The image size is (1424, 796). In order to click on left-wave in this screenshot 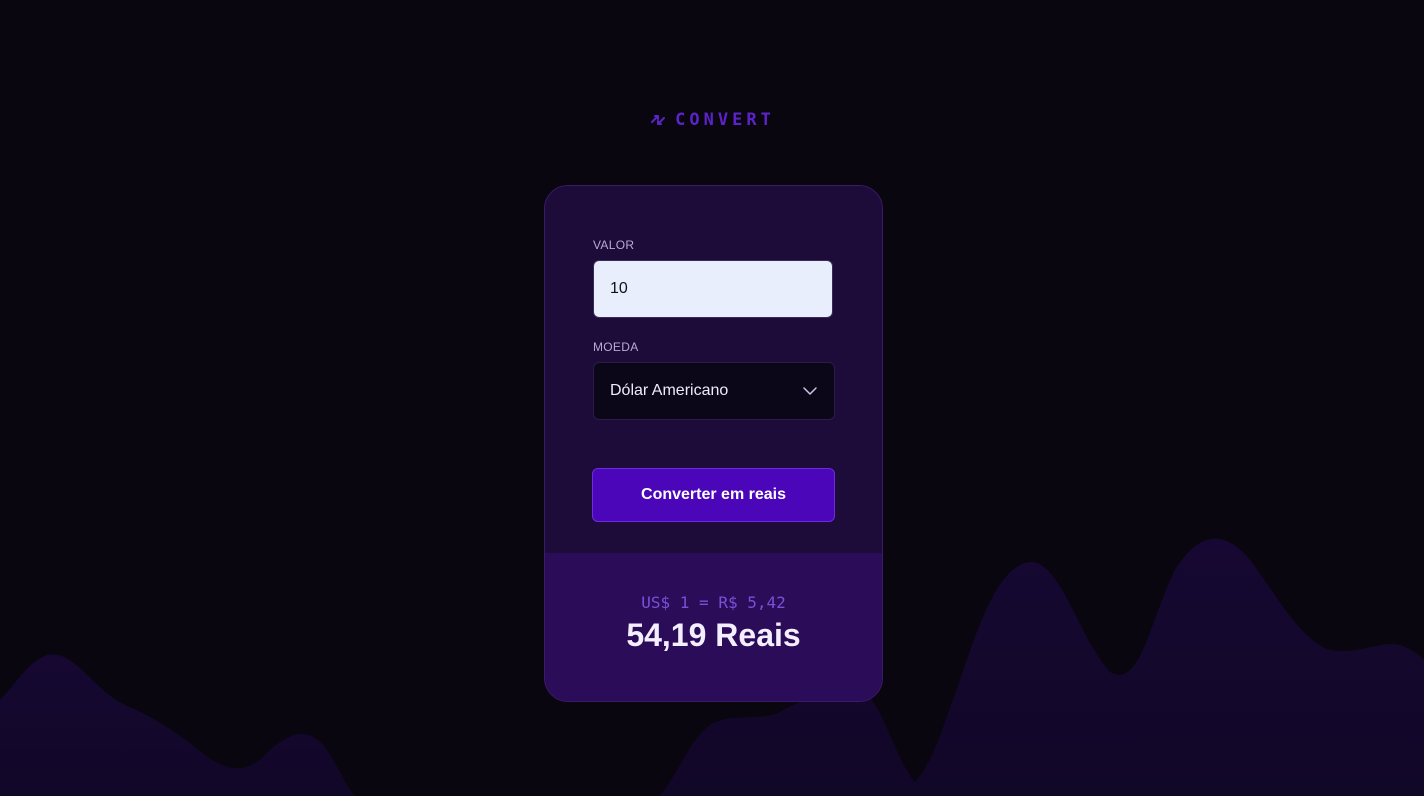, I will do `click(177, 725)`.